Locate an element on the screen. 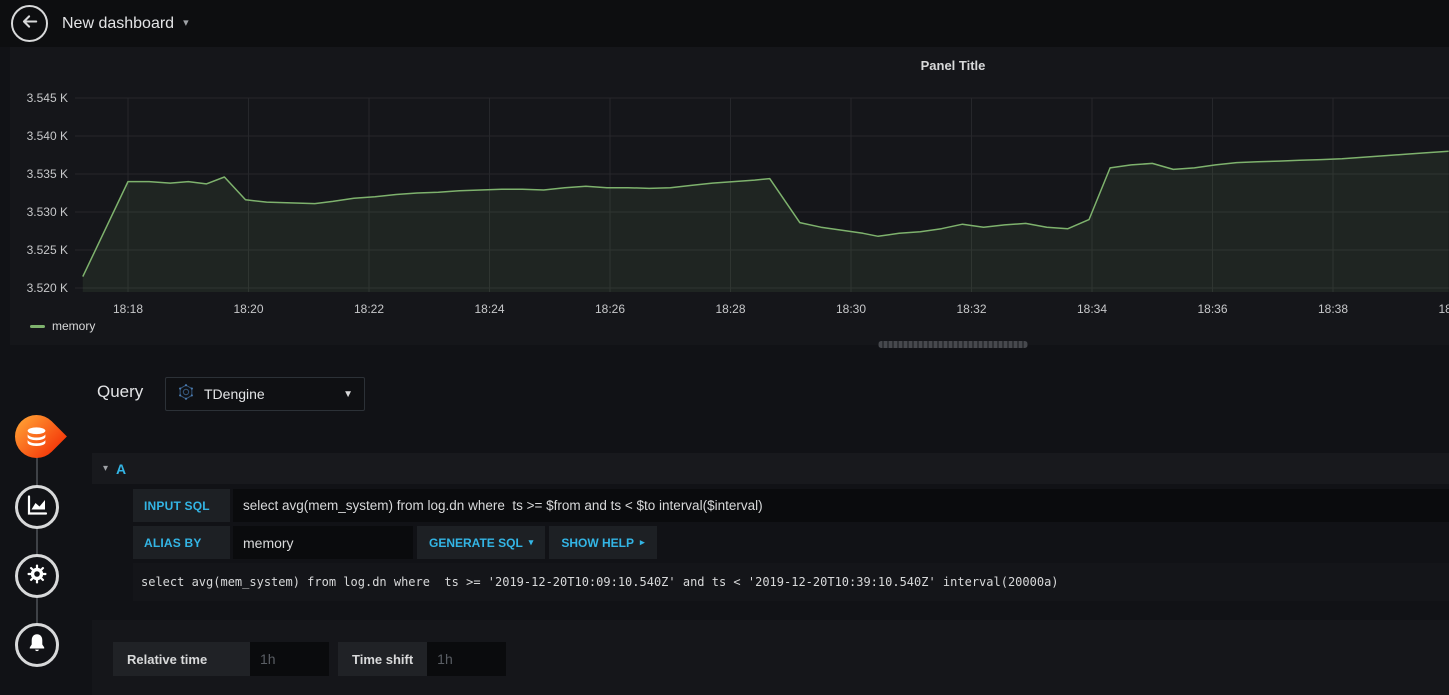  back-button is located at coordinates (29, 23).